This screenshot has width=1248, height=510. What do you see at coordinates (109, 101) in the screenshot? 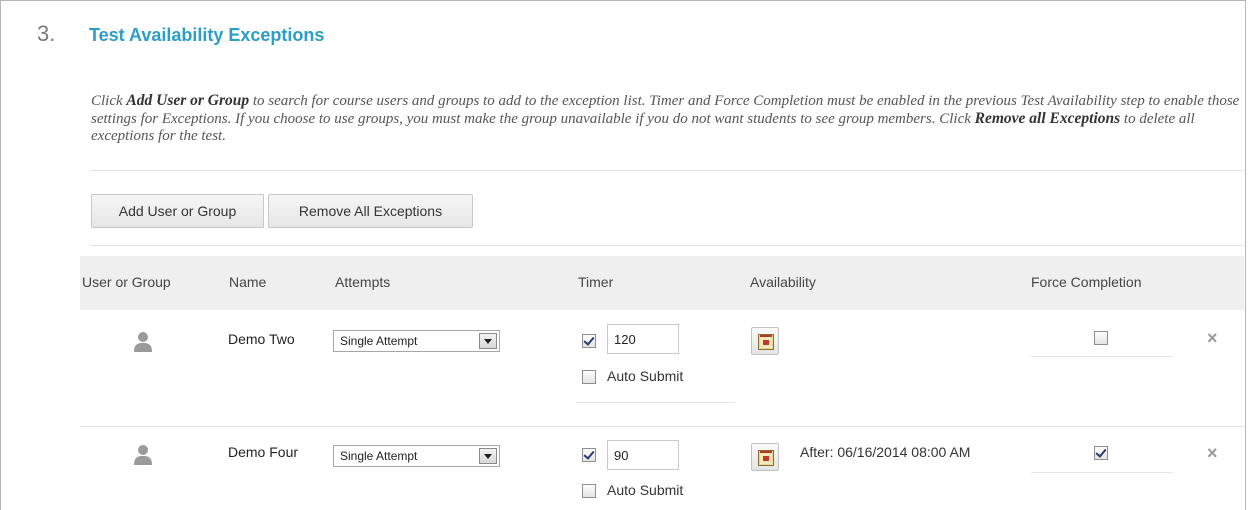
I see `instructions-text-1: Click` at bounding box center [109, 101].